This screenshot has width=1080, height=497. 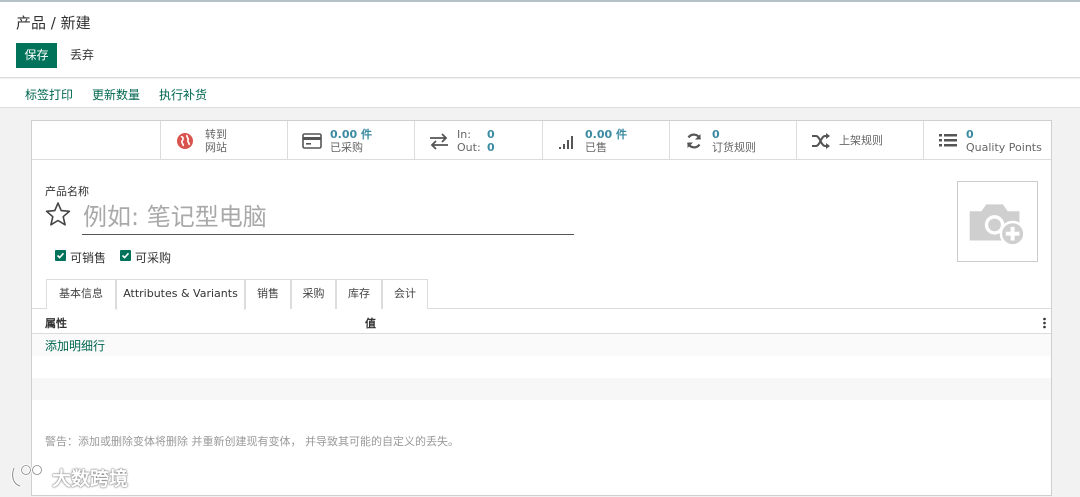 What do you see at coordinates (75, 345) in the screenshot?
I see `add-line-link: 添加明细行` at bounding box center [75, 345].